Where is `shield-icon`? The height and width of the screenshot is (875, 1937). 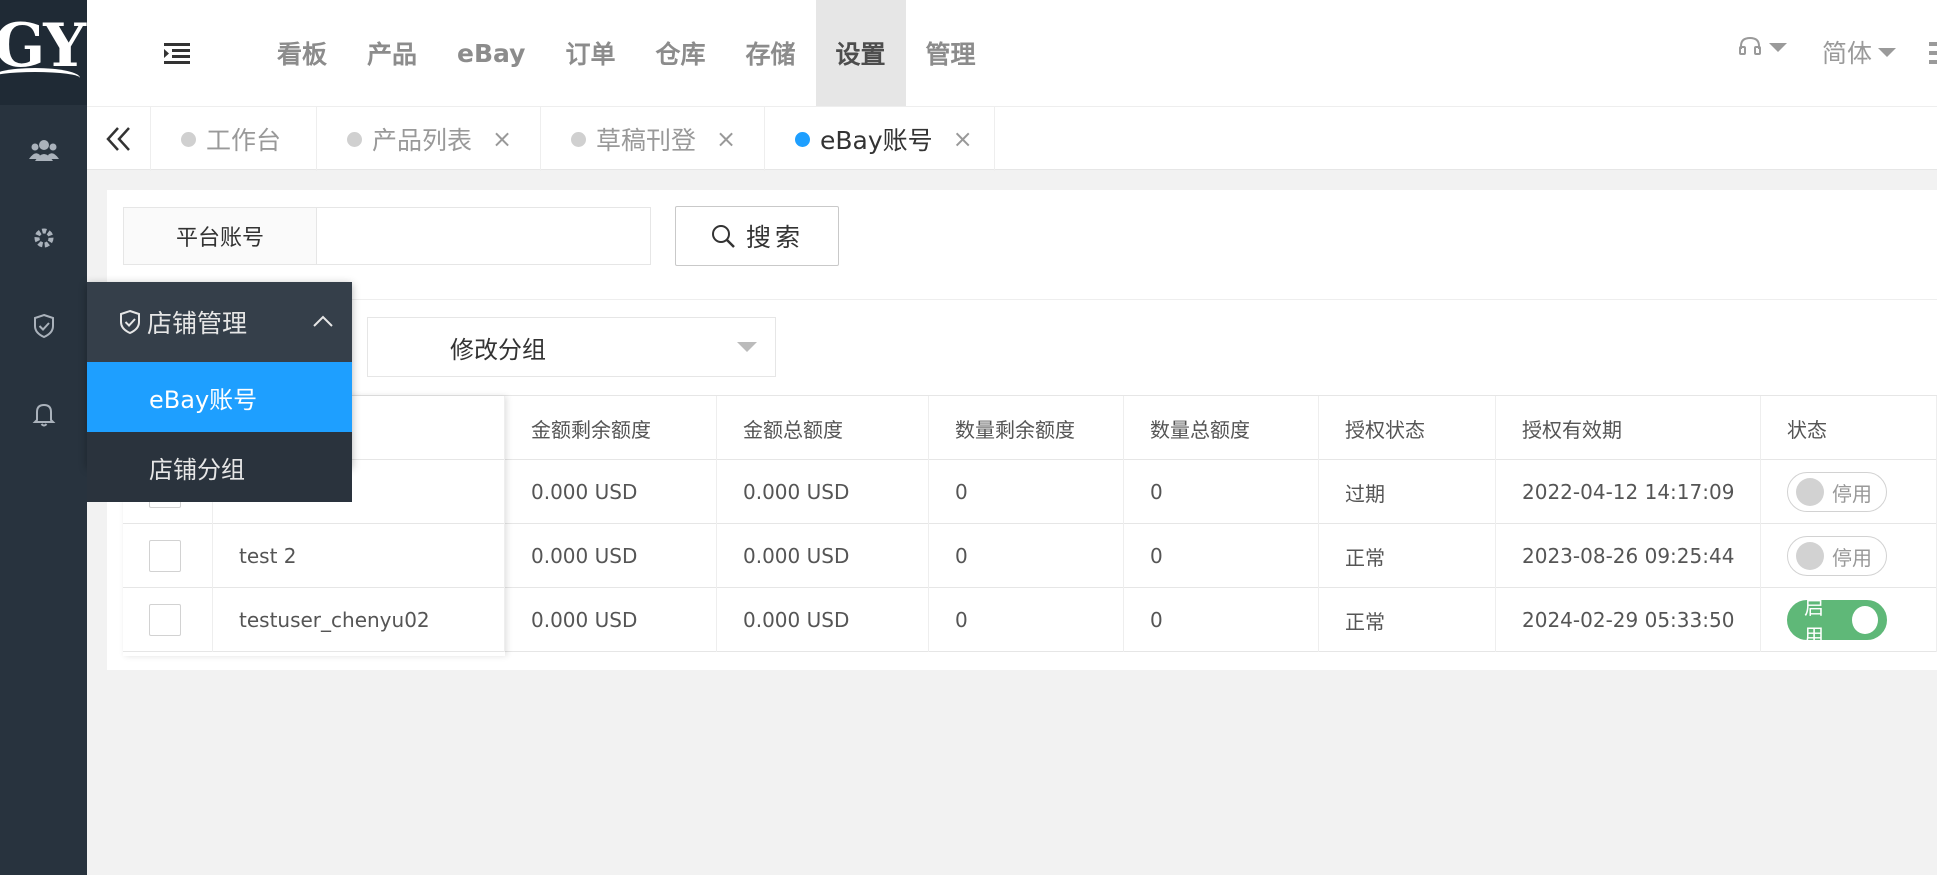 shield-icon is located at coordinates (43, 326).